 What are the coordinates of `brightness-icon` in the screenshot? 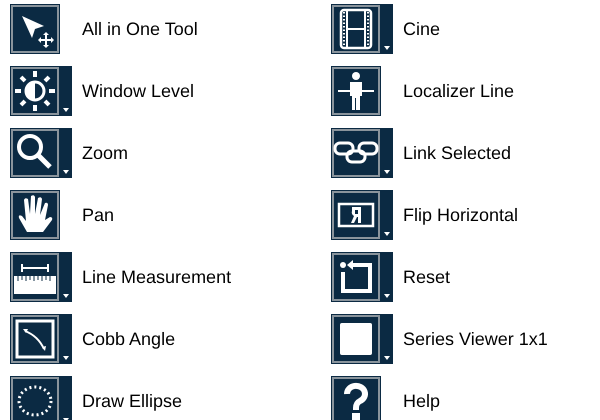 It's located at (35, 91).